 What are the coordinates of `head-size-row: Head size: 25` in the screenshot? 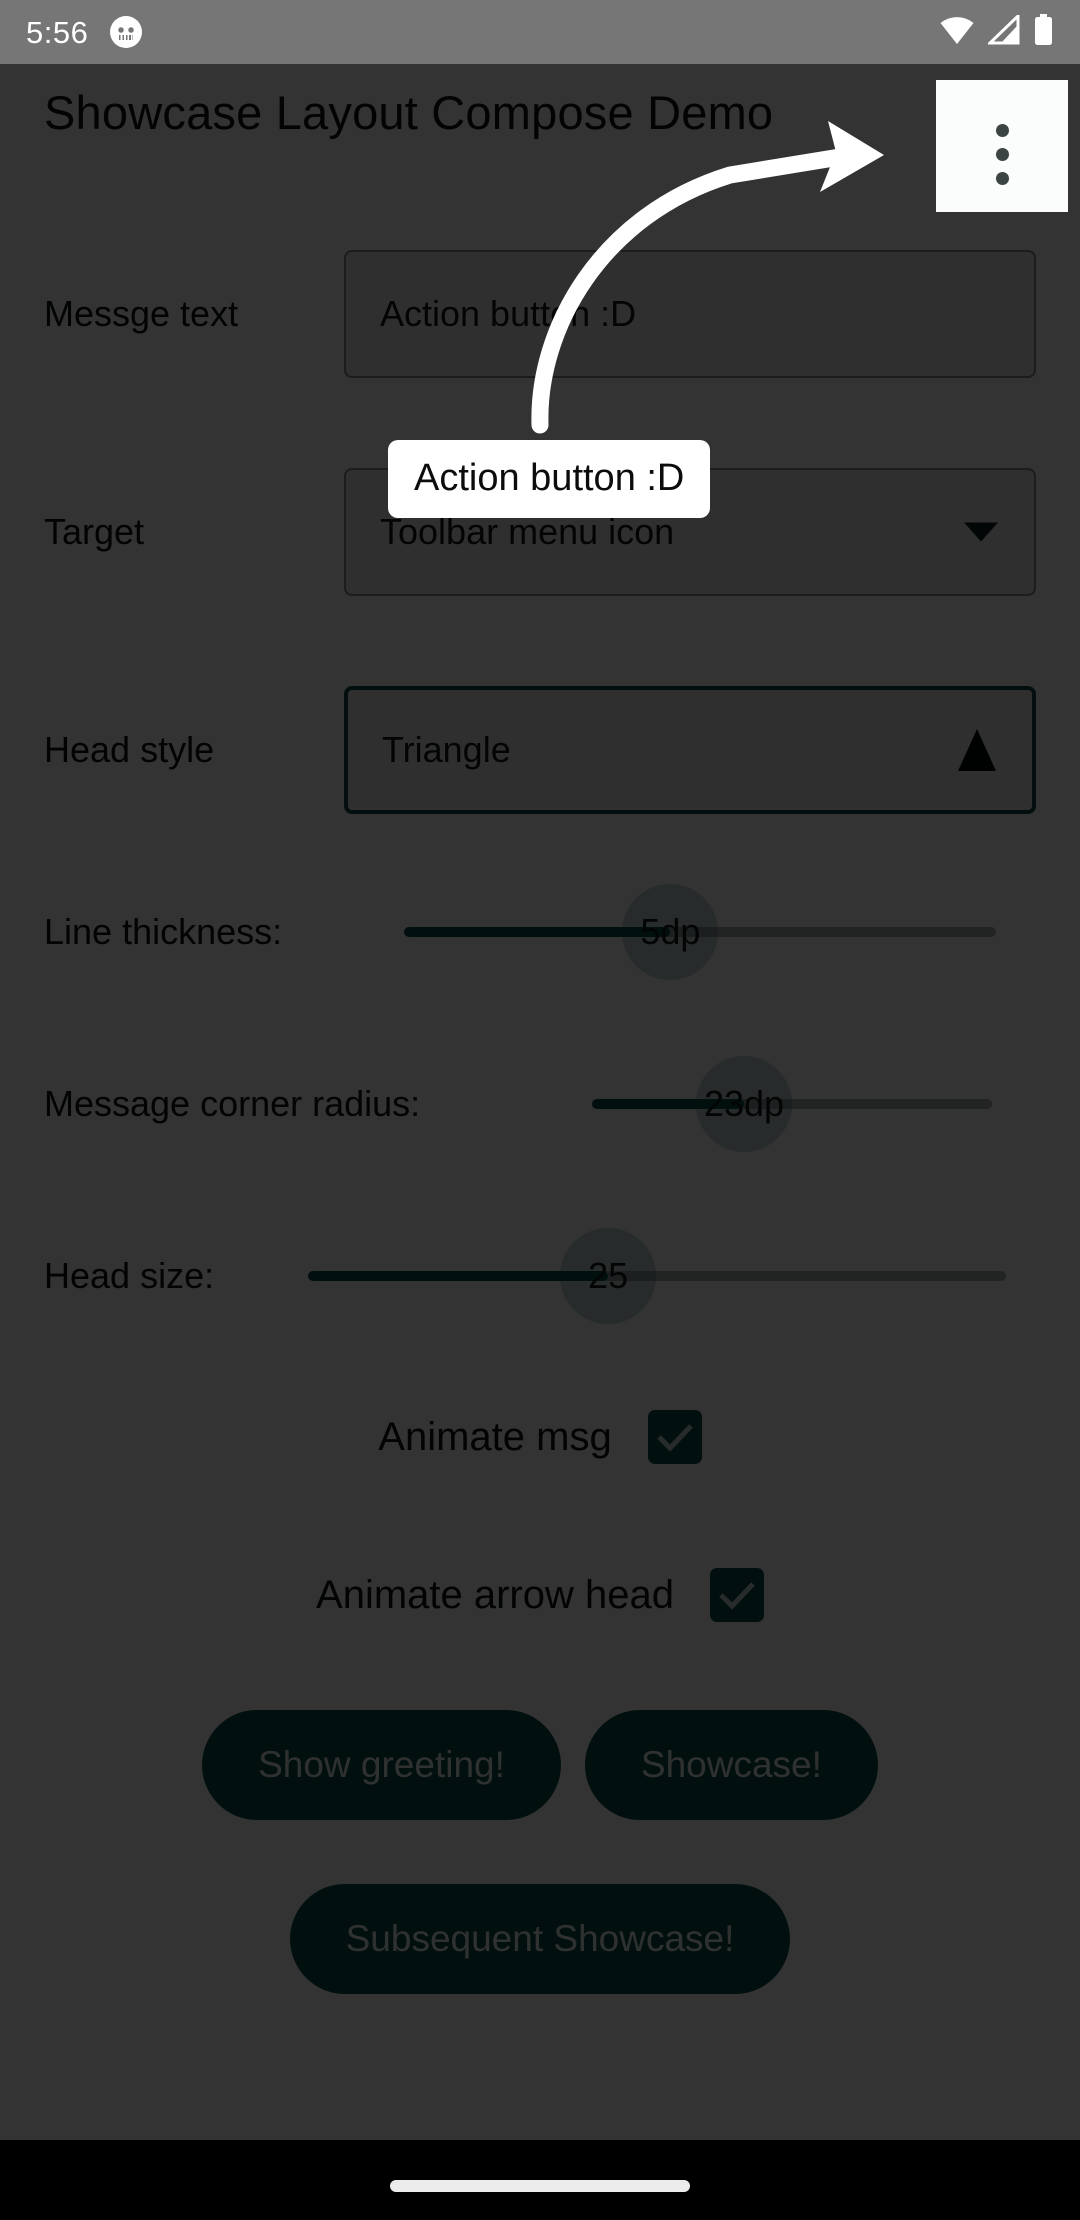 It's located at (540, 1276).